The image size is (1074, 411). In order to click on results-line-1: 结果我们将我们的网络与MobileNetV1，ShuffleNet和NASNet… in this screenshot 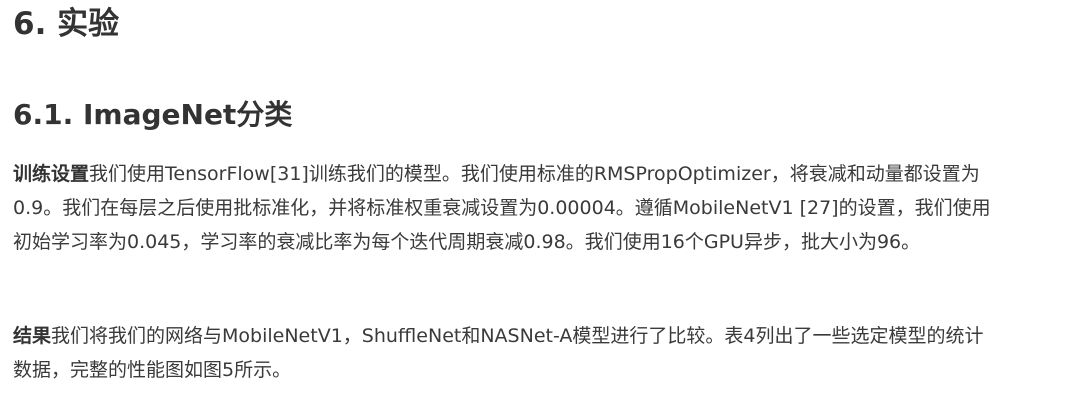, I will do `click(539, 336)`.